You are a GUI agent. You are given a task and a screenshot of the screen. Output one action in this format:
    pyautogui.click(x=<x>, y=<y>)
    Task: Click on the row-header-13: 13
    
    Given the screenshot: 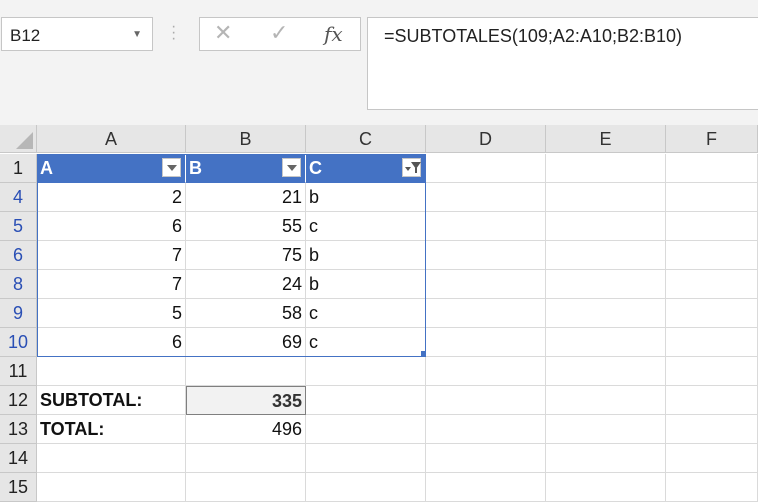 What is the action you would take?
    pyautogui.click(x=18, y=429)
    